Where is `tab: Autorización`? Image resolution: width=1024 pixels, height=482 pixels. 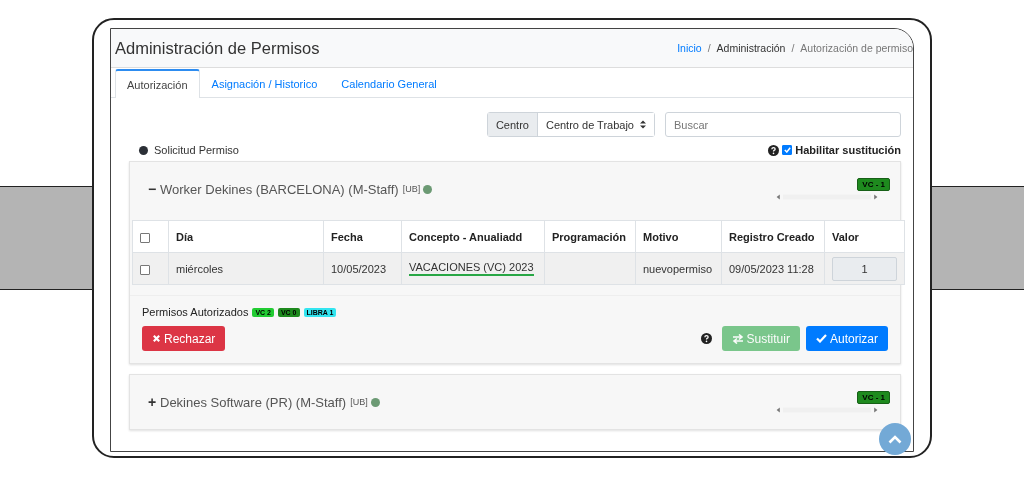
tab: Autorización is located at coordinates (157, 83).